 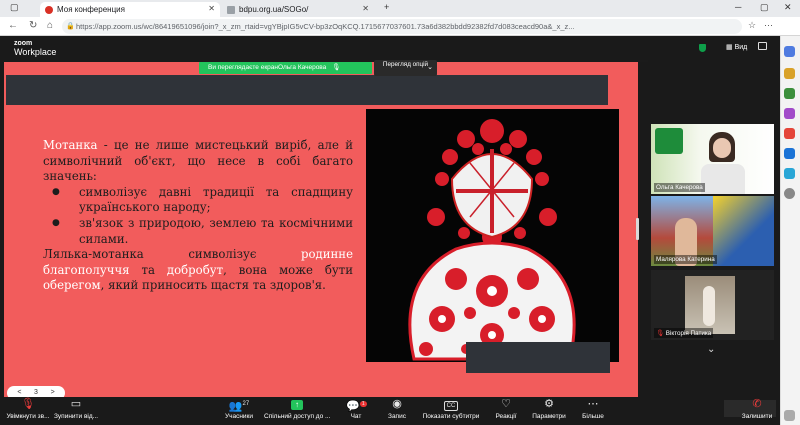 I want to click on tab-sogo: bdpu.org.ua/SOGo/ ✕, so click(x=298, y=9).